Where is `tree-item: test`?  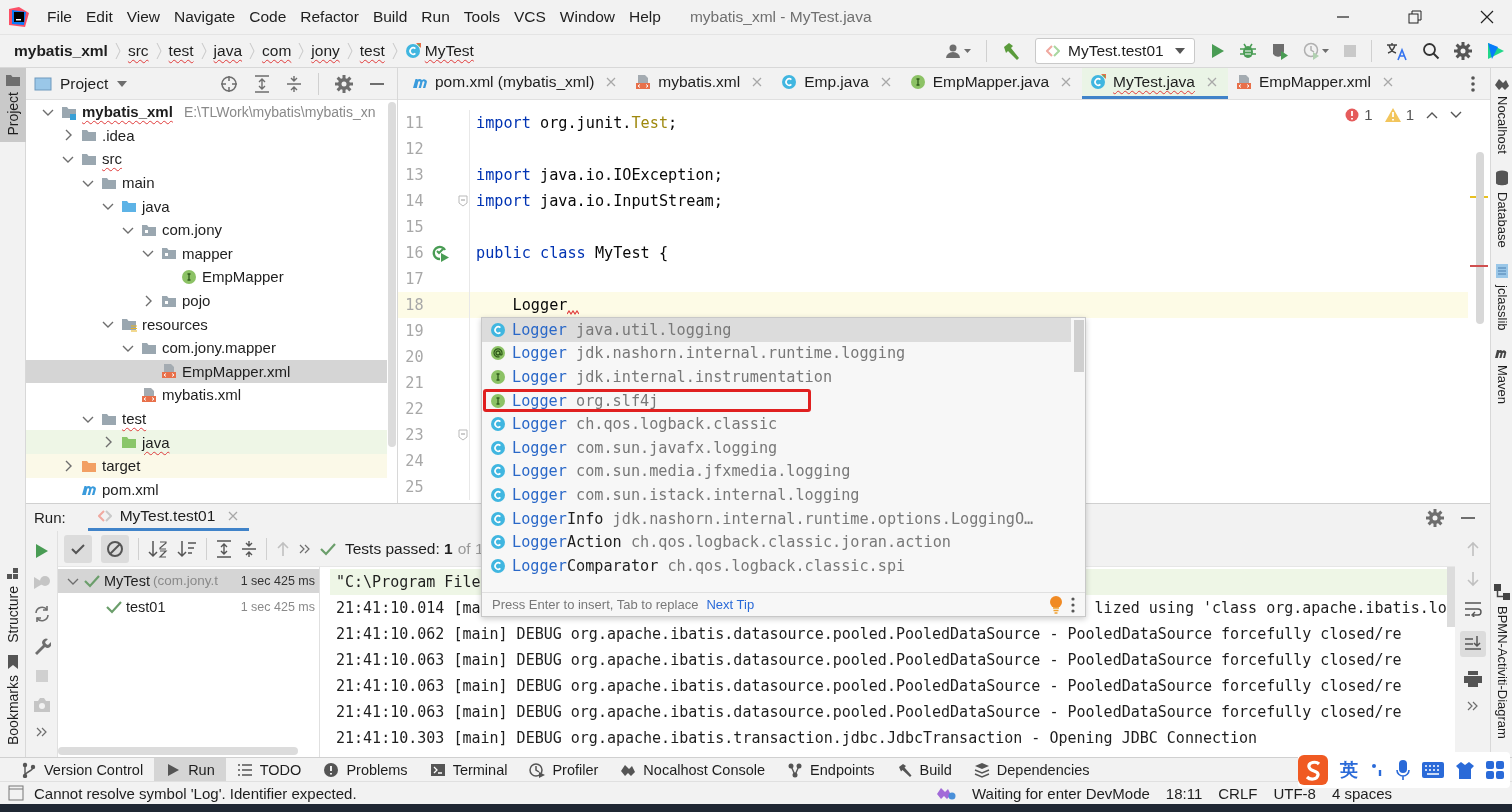 tree-item: test is located at coordinates (206, 418).